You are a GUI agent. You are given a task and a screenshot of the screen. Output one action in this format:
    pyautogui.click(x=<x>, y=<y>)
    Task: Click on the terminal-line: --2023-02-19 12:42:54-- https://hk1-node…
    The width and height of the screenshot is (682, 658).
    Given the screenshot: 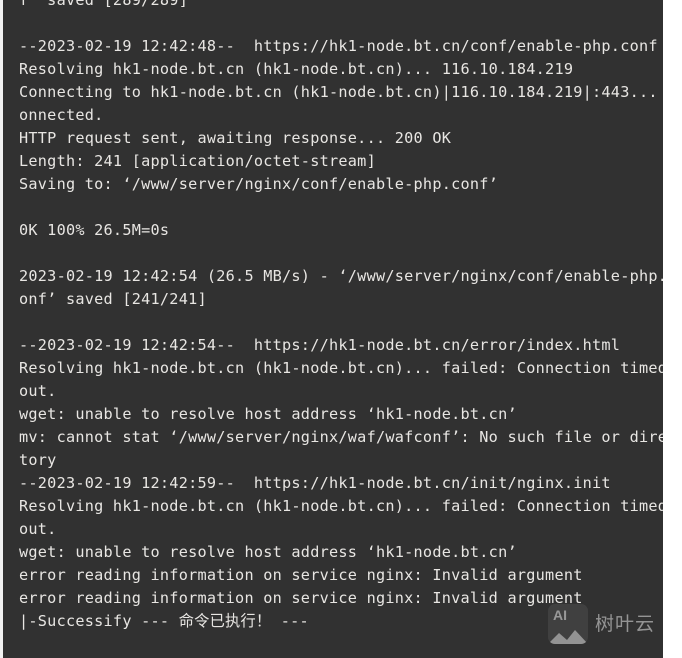 What is the action you would take?
    pyautogui.click(x=320, y=345)
    